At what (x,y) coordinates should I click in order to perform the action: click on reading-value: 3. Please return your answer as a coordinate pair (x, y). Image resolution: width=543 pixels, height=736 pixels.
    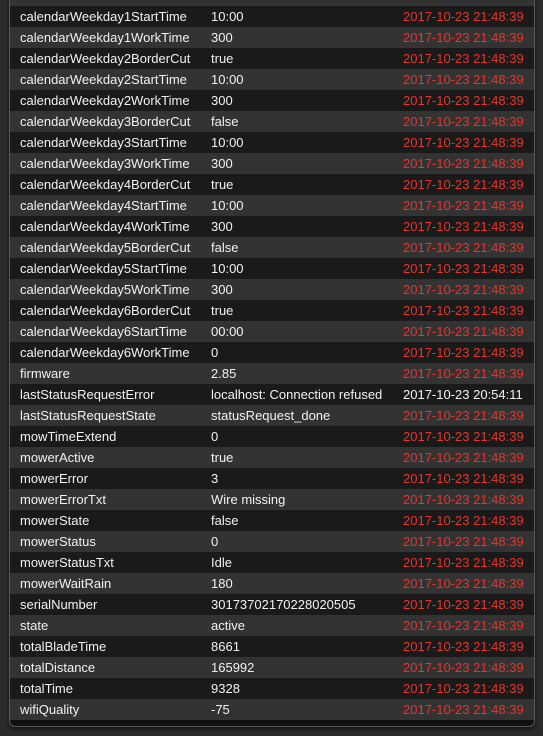
    Looking at the image, I should click on (215, 478).